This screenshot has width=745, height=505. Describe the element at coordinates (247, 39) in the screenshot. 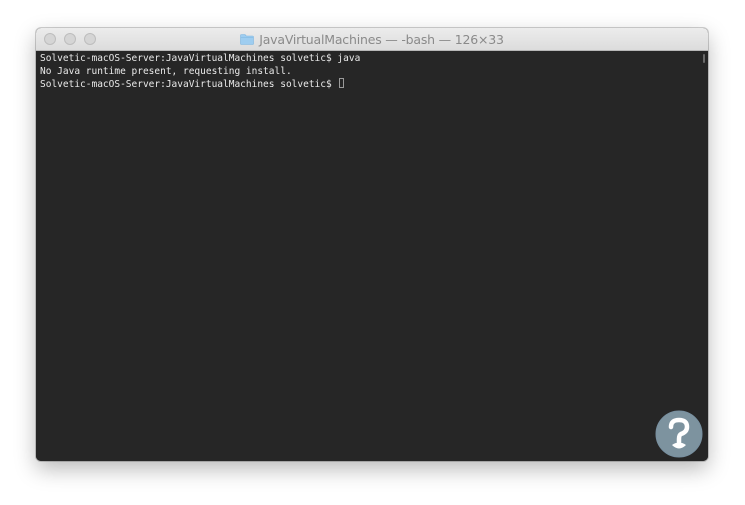

I see `folder-icon` at that location.